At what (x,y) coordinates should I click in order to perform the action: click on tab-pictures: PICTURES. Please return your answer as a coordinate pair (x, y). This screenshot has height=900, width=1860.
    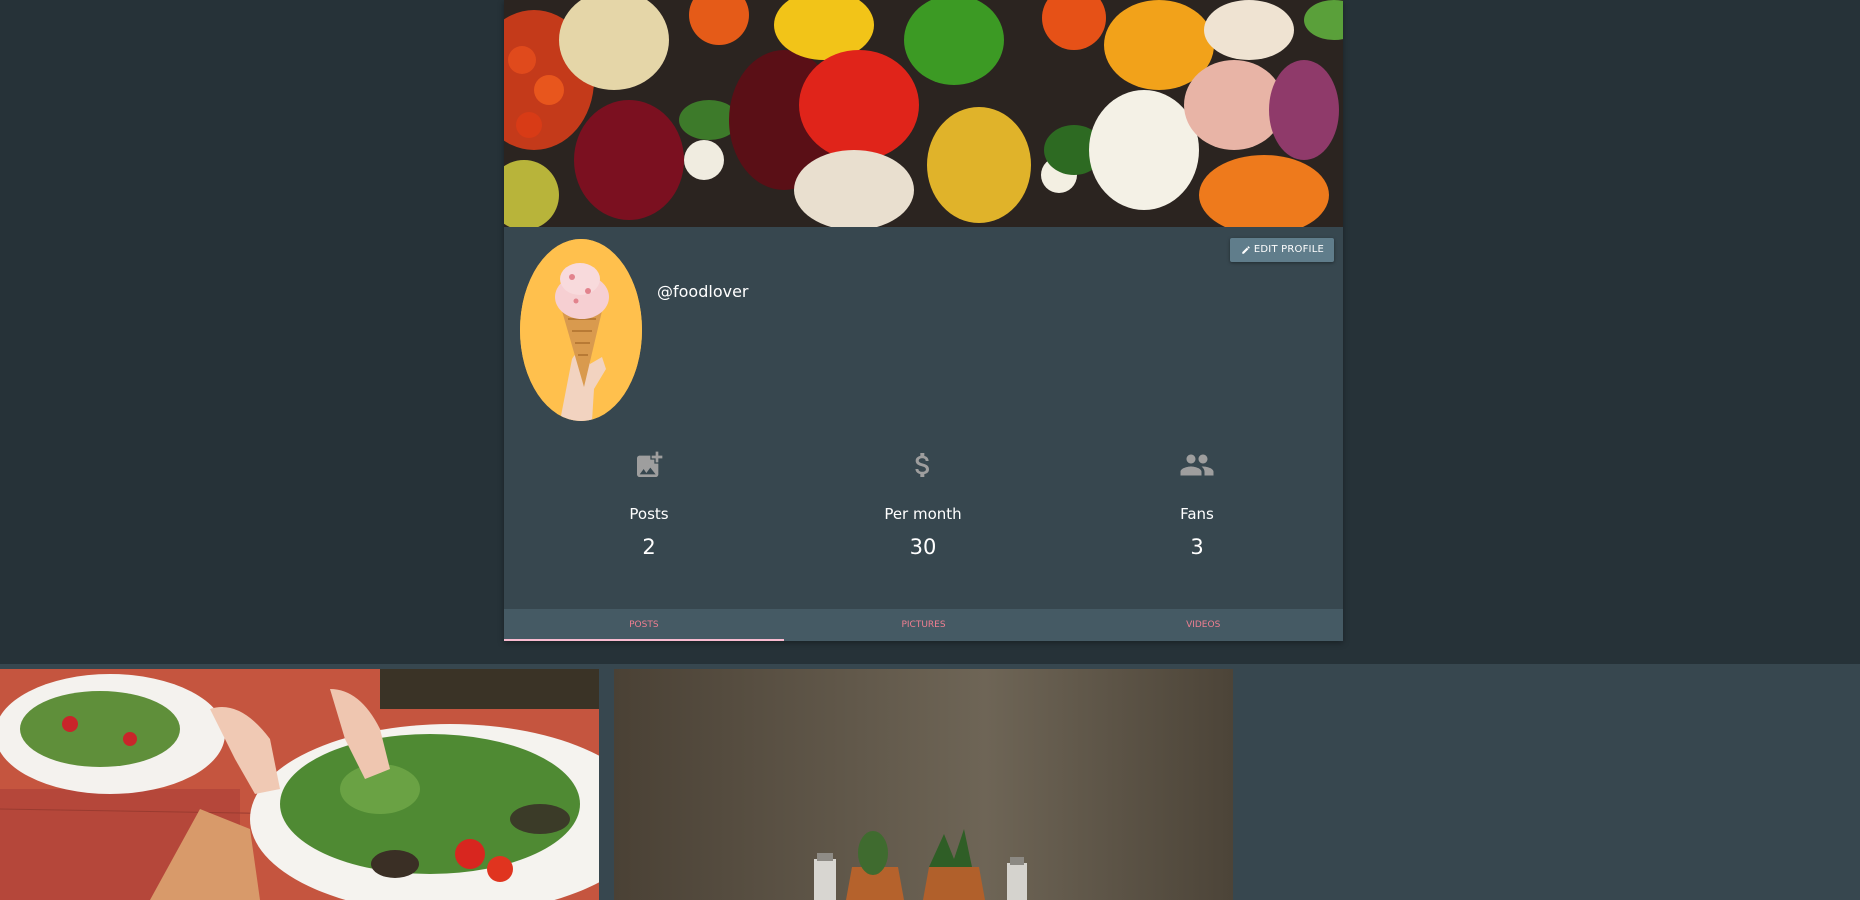
    Looking at the image, I should click on (924, 625).